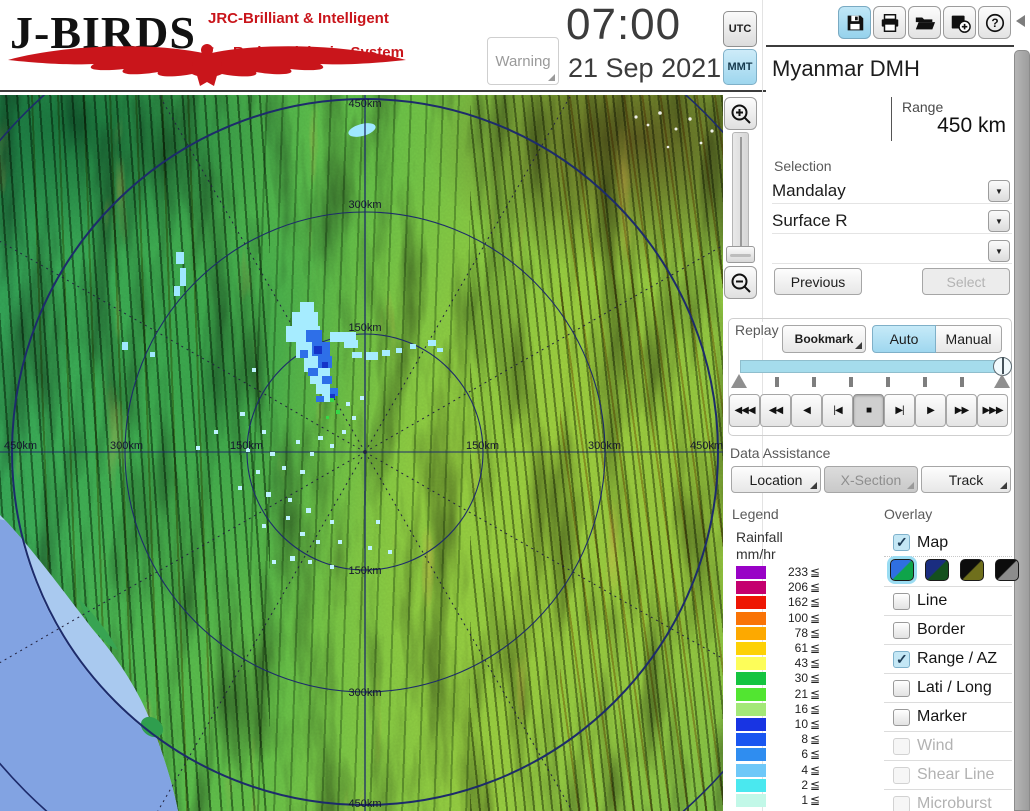 Image resolution: width=1030 pixels, height=811 pixels. What do you see at coordinates (904, 339) in the screenshot?
I see `auto-button: Auto` at bounding box center [904, 339].